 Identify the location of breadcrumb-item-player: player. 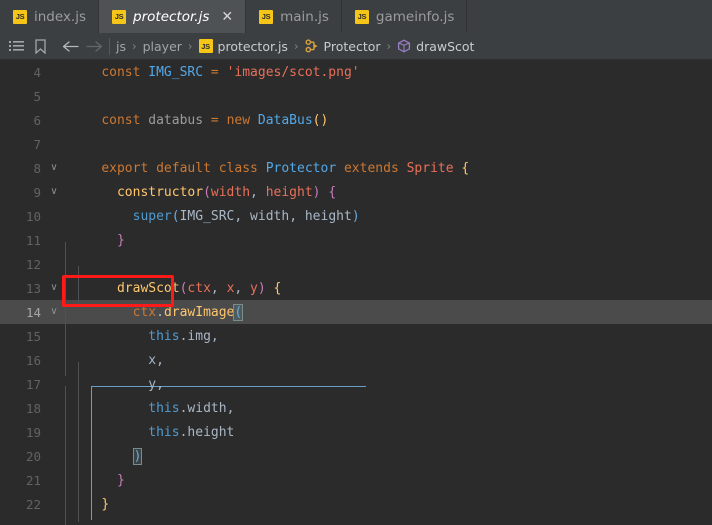
(162, 46).